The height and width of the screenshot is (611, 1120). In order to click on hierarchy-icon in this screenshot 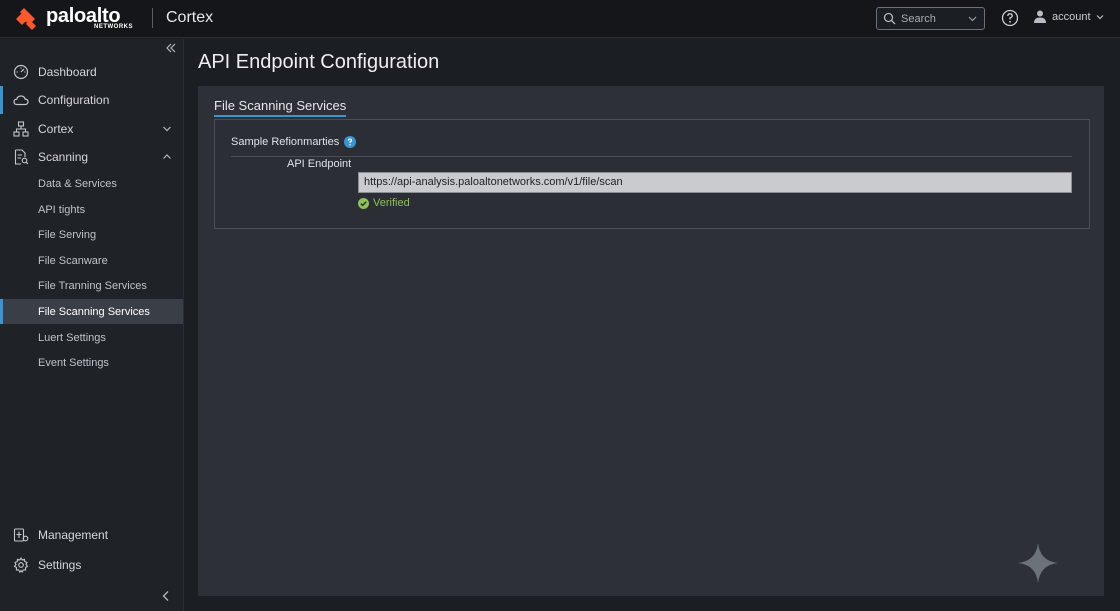, I will do `click(21, 129)`.